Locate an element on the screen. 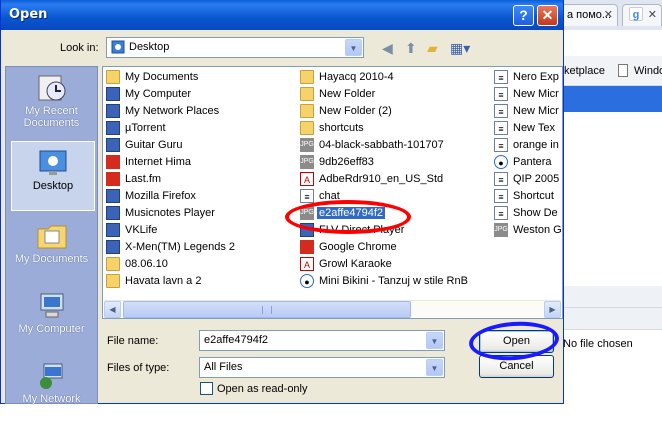  file-item: ≡ QIP 2005 is located at coordinates (527, 179).